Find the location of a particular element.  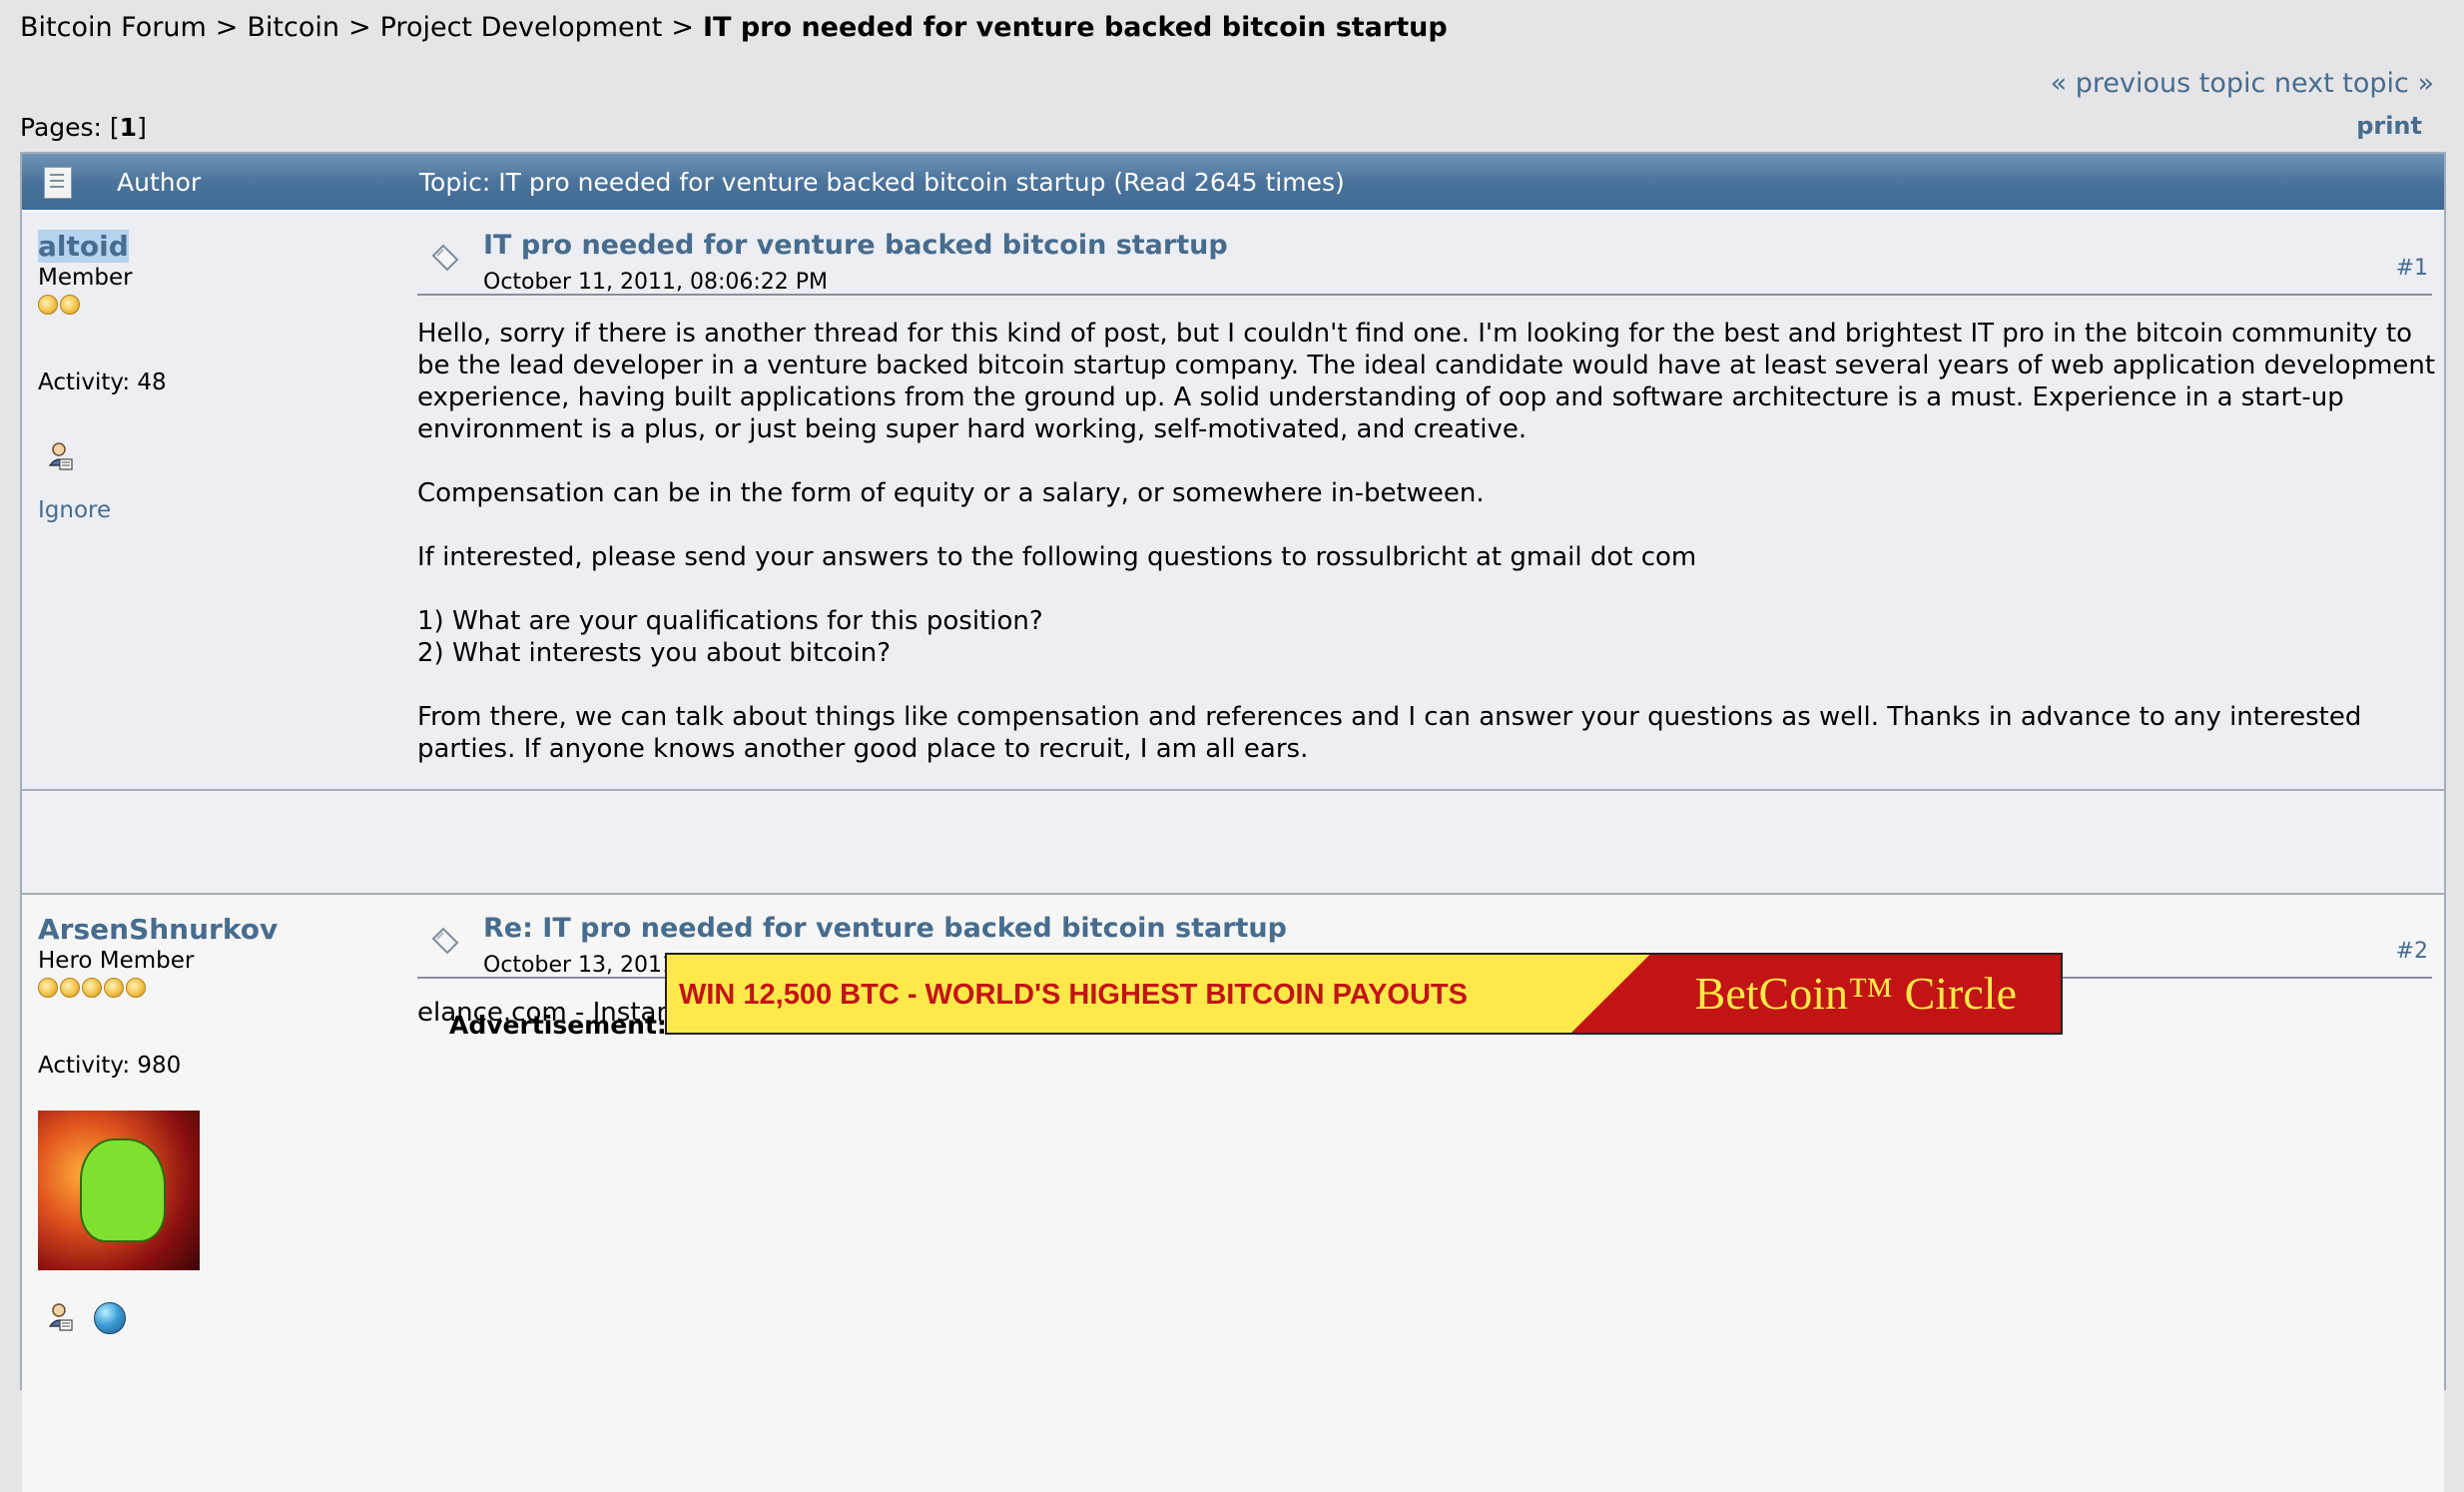

advertisement-label: Advertisement: is located at coordinates (558, 1025).